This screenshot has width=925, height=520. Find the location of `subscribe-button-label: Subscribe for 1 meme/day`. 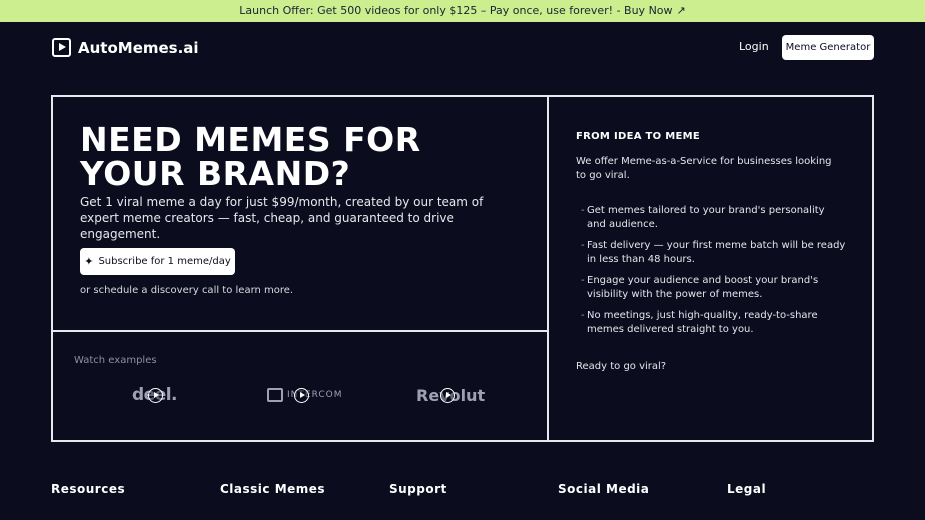

subscribe-button-label: Subscribe for 1 meme/day is located at coordinates (164, 261).